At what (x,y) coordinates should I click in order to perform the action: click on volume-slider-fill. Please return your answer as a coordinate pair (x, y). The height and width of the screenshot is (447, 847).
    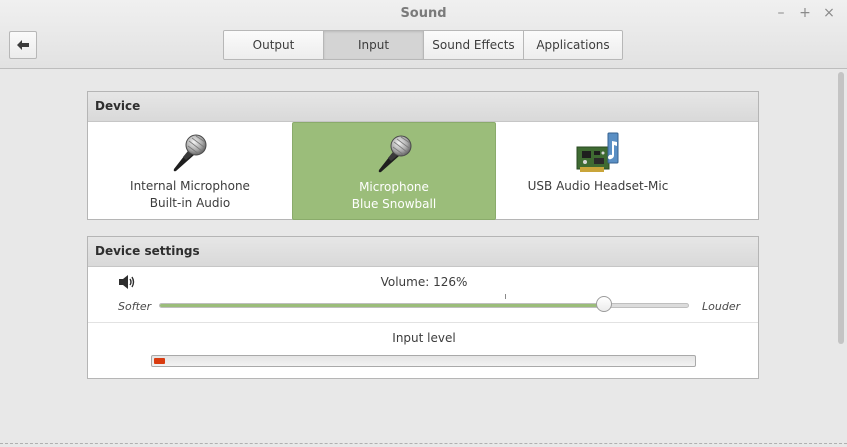
    Looking at the image, I should click on (383, 305).